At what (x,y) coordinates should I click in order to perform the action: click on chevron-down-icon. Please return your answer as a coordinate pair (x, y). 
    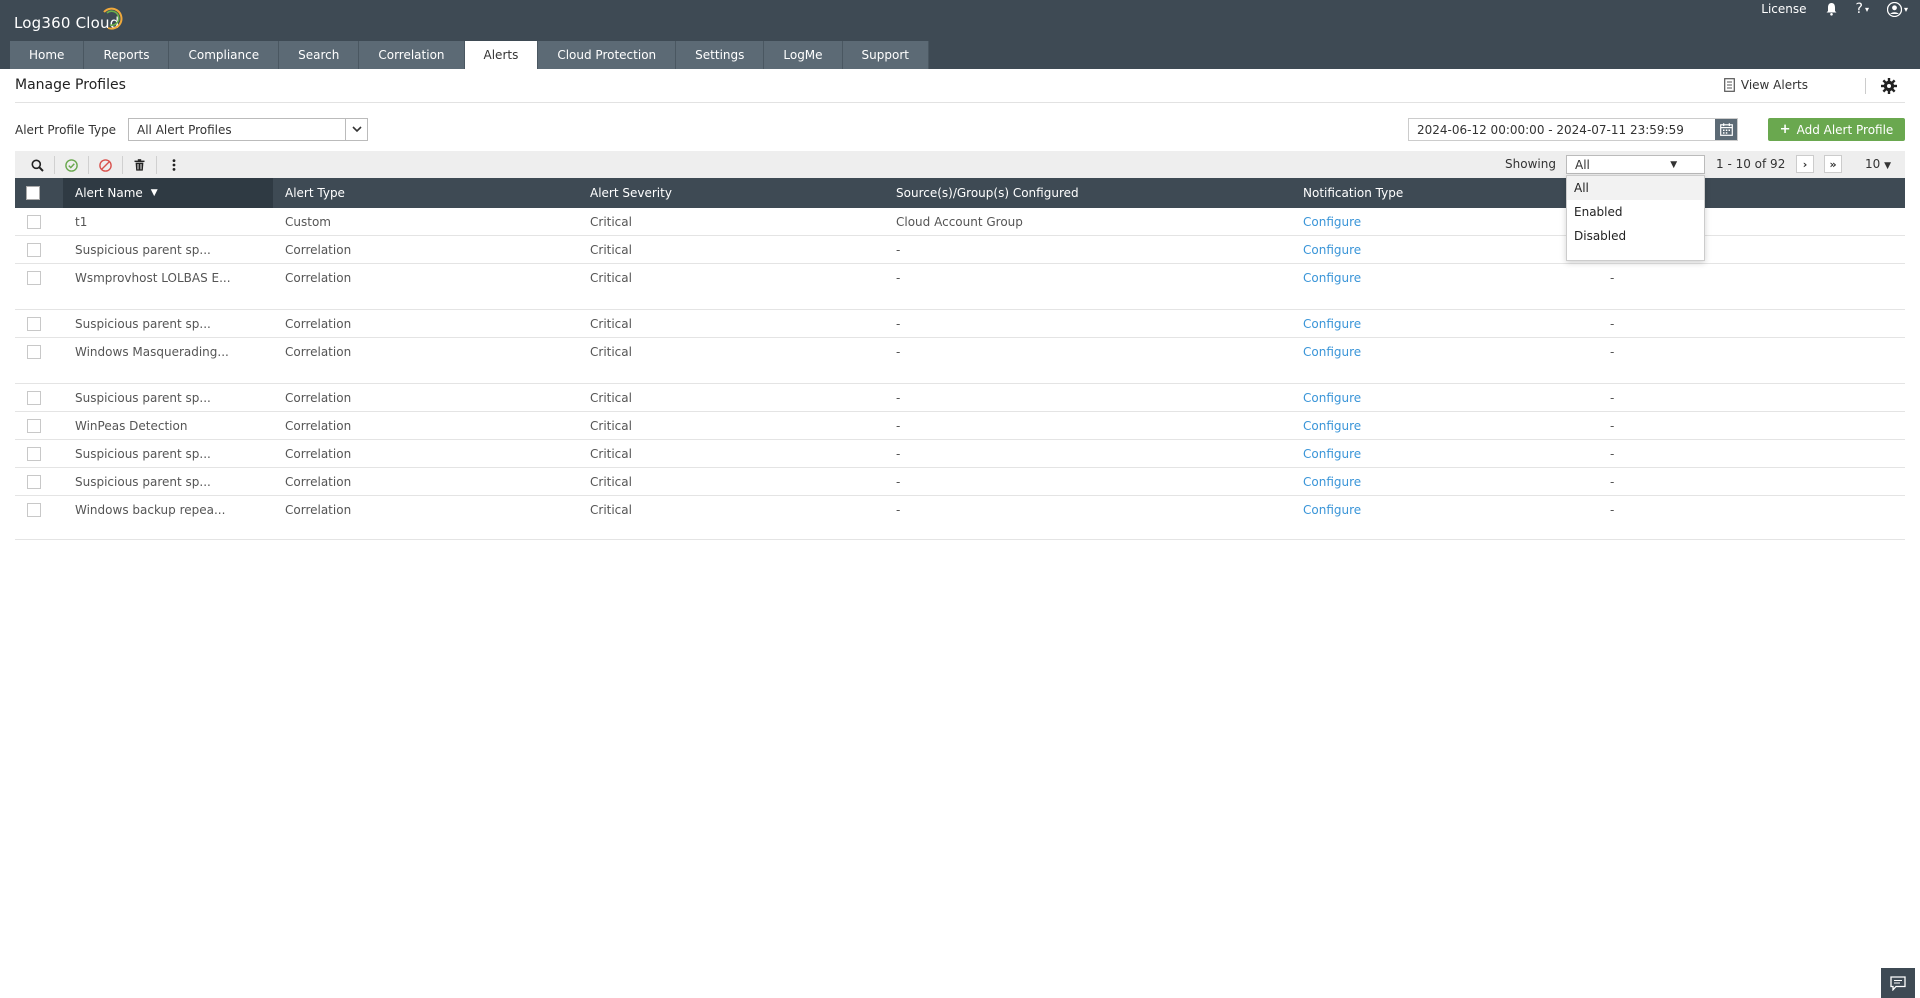
    Looking at the image, I should click on (356, 129).